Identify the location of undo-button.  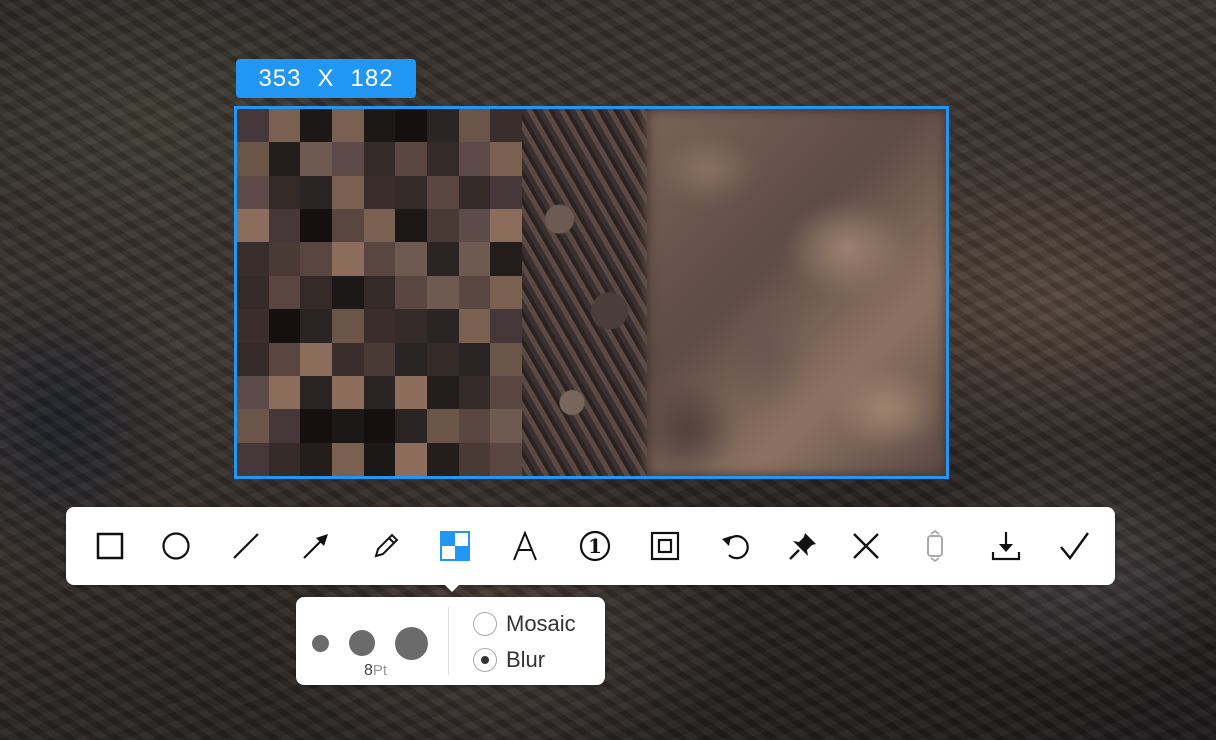
(735, 546).